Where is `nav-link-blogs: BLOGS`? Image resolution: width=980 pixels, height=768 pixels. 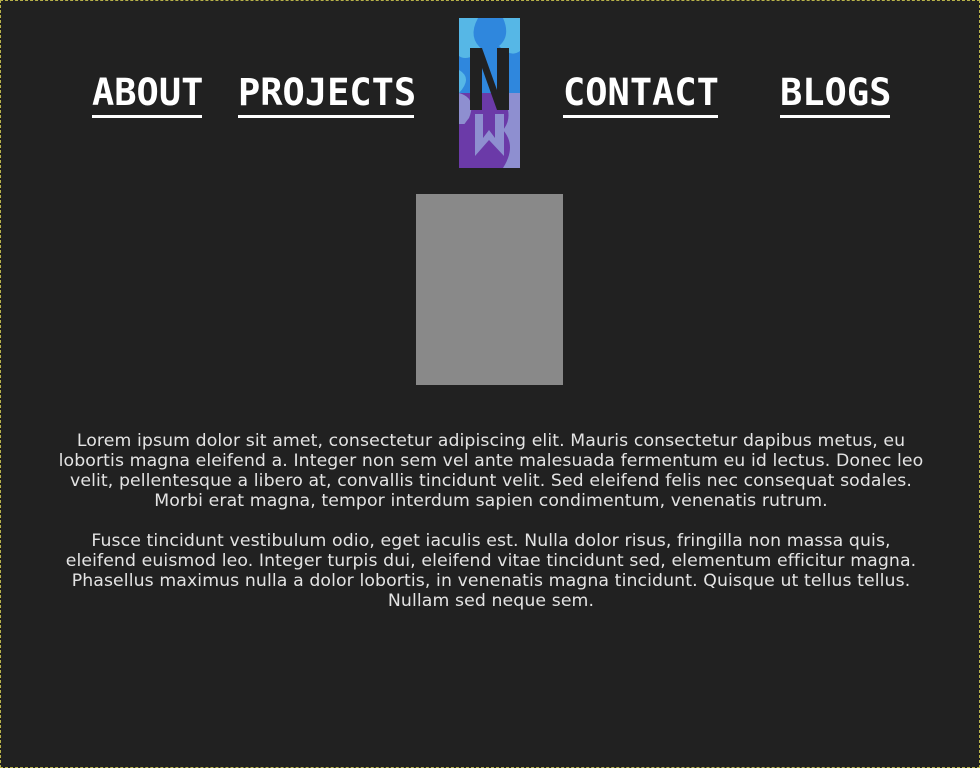 nav-link-blogs: BLOGS is located at coordinates (835, 95).